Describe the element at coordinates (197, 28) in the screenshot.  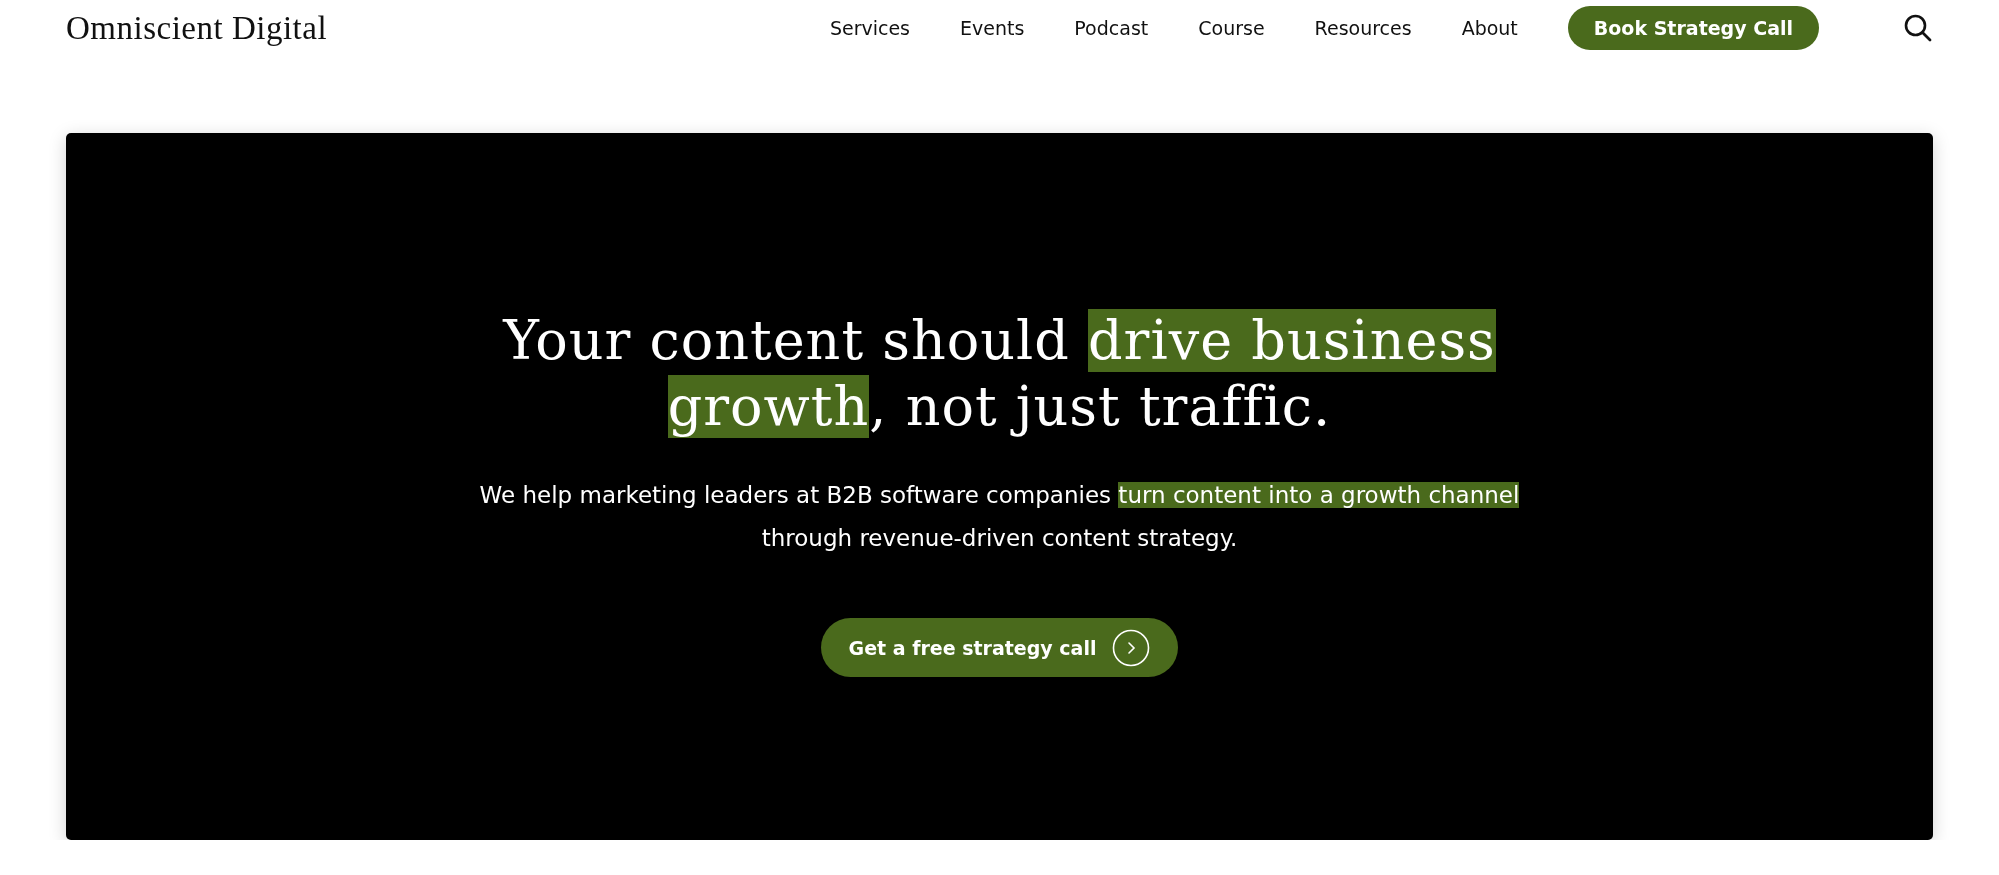
I see `site-logo: Omniscient Digital` at that location.